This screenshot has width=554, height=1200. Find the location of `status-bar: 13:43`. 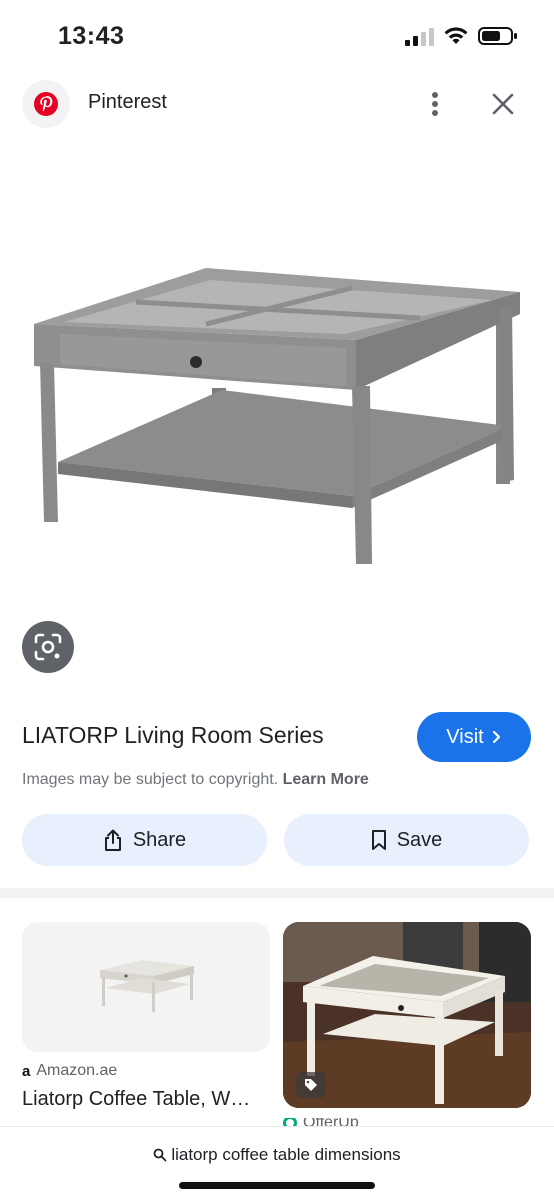

status-bar: 13:43 is located at coordinates (277, 35).